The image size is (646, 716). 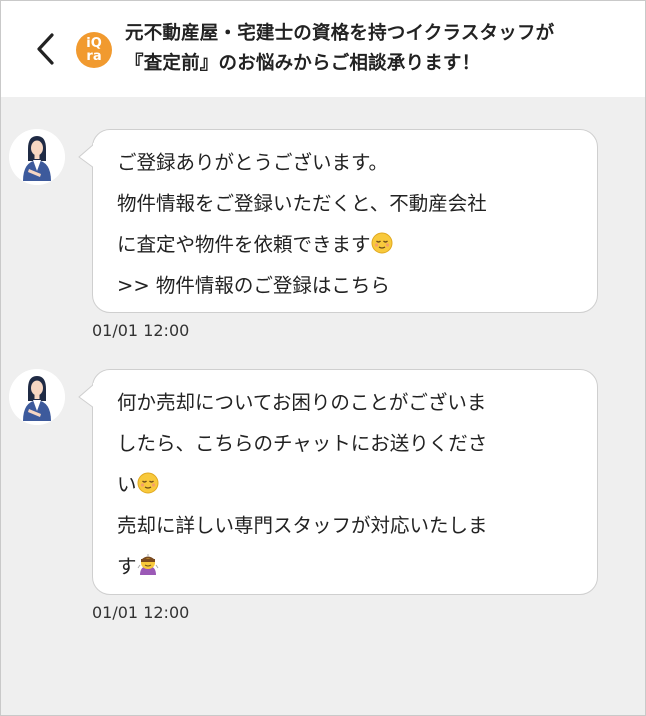 I want to click on chevron-left-icon, so click(x=45, y=49).